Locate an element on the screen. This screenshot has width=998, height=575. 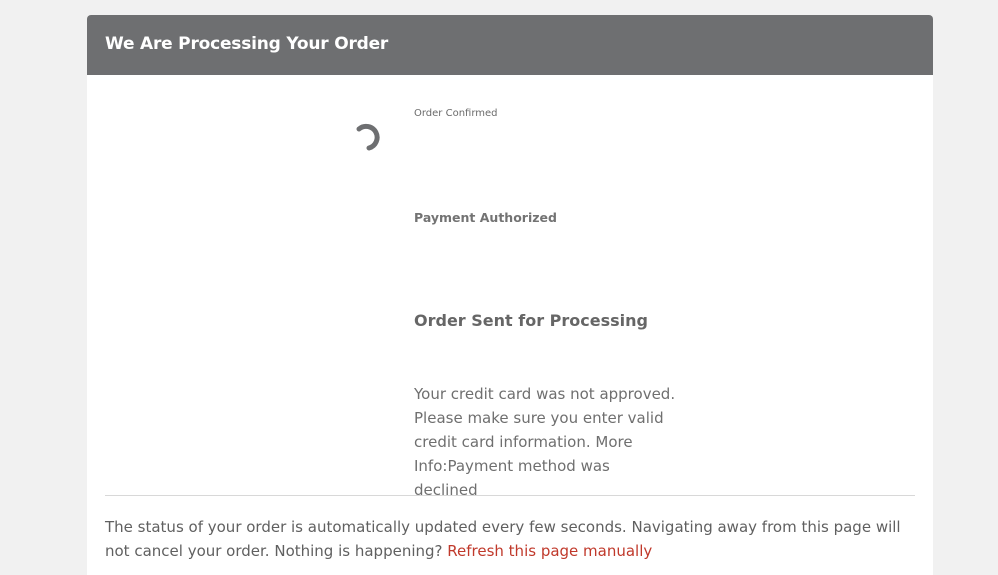
page-title: We Are Processing Your Order is located at coordinates (247, 44).